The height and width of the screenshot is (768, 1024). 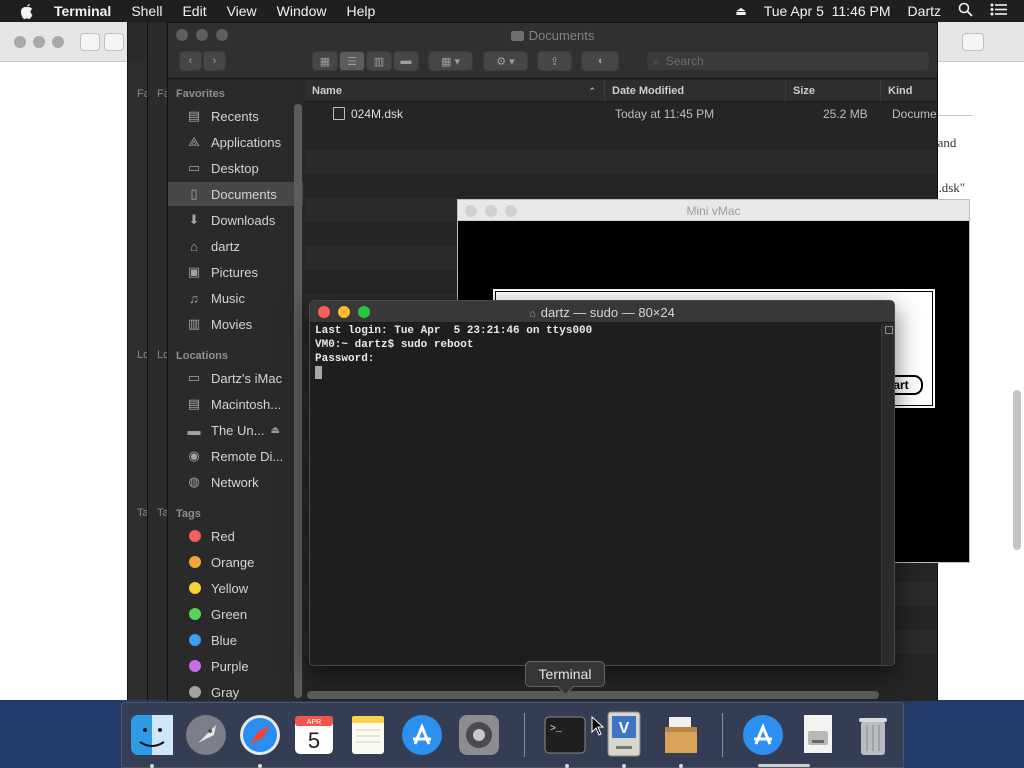 What do you see at coordinates (232, 324) in the screenshot?
I see `sidebar-item-label: Movies` at bounding box center [232, 324].